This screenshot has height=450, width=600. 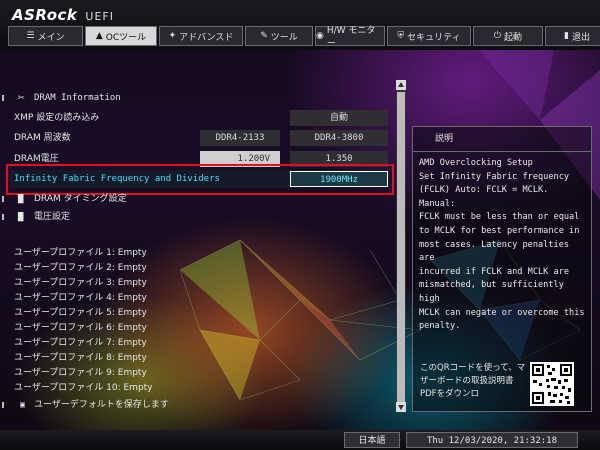 I want to click on wrench-icon: ✎, so click(x=264, y=36).